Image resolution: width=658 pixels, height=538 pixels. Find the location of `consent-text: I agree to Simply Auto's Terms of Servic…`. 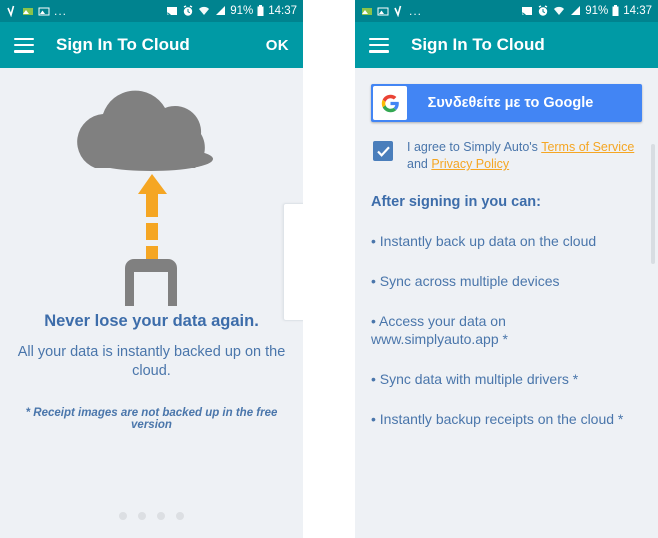

consent-text: I agree to Simply Auto's Terms of Servic… is located at coordinates (524, 156).